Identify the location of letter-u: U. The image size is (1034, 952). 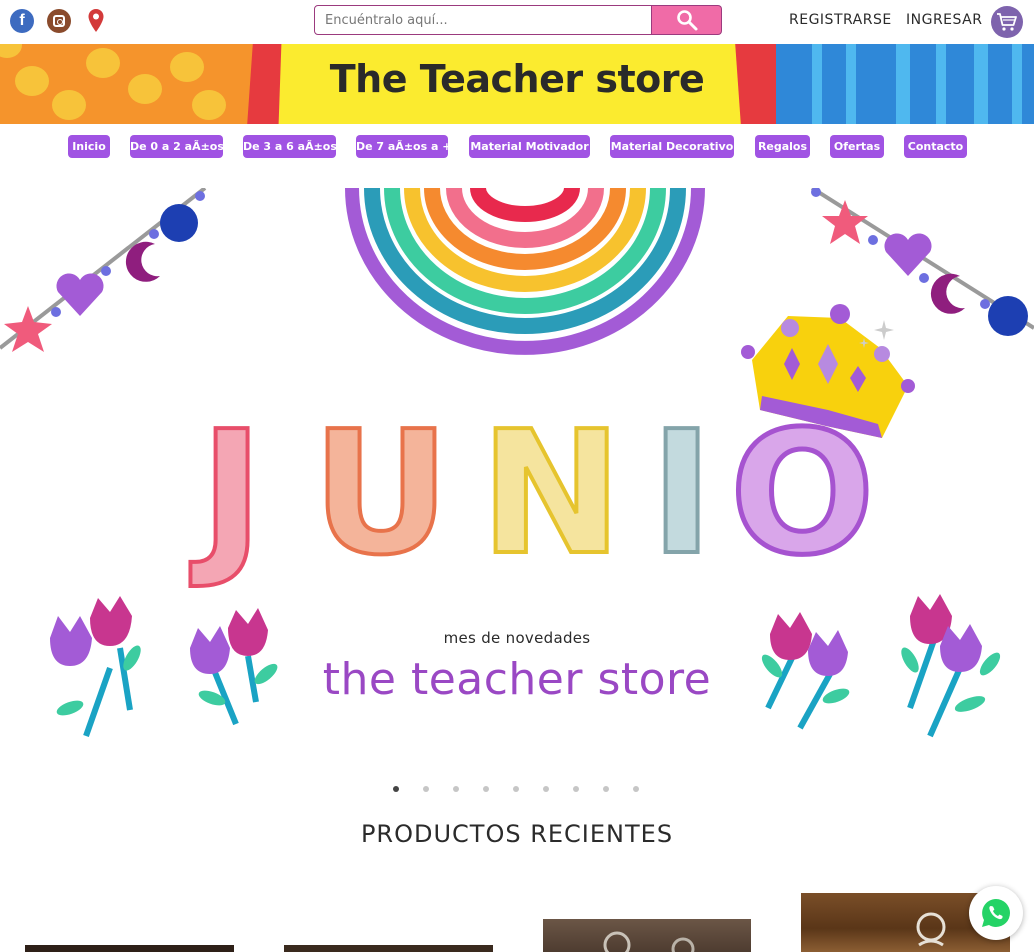
(381, 494).